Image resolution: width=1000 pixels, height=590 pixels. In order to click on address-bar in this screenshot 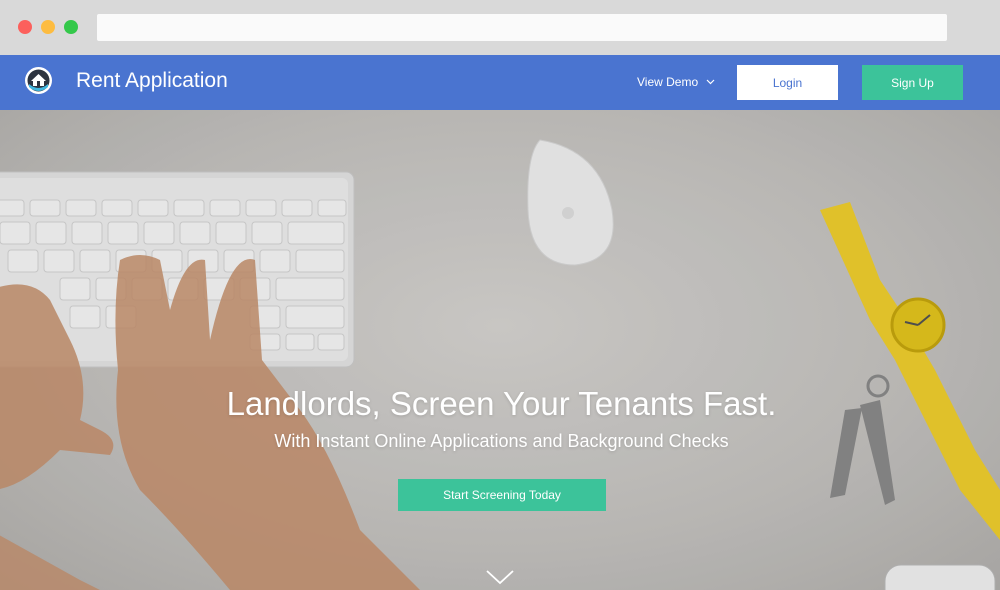, I will do `click(522, 27)`.